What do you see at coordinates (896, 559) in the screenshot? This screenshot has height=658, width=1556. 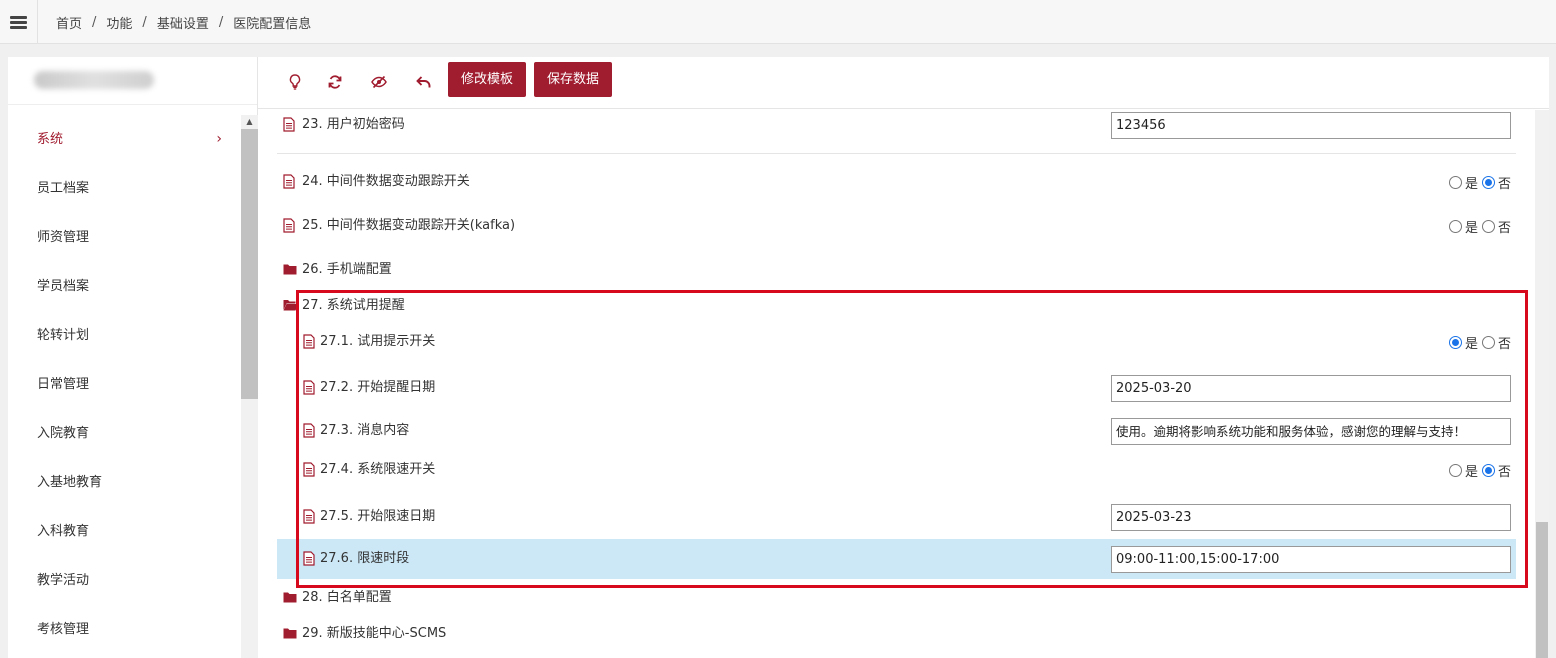 I see `config-row-speed-limit-period: 27.6. 限速时段 09:00-11:00,15:00-17:00` at bounding box center [896, 559].